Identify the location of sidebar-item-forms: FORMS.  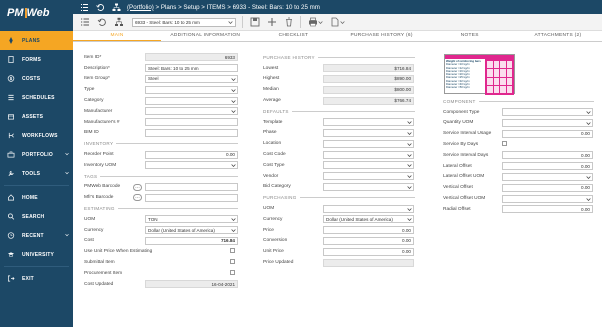
(36, 59).